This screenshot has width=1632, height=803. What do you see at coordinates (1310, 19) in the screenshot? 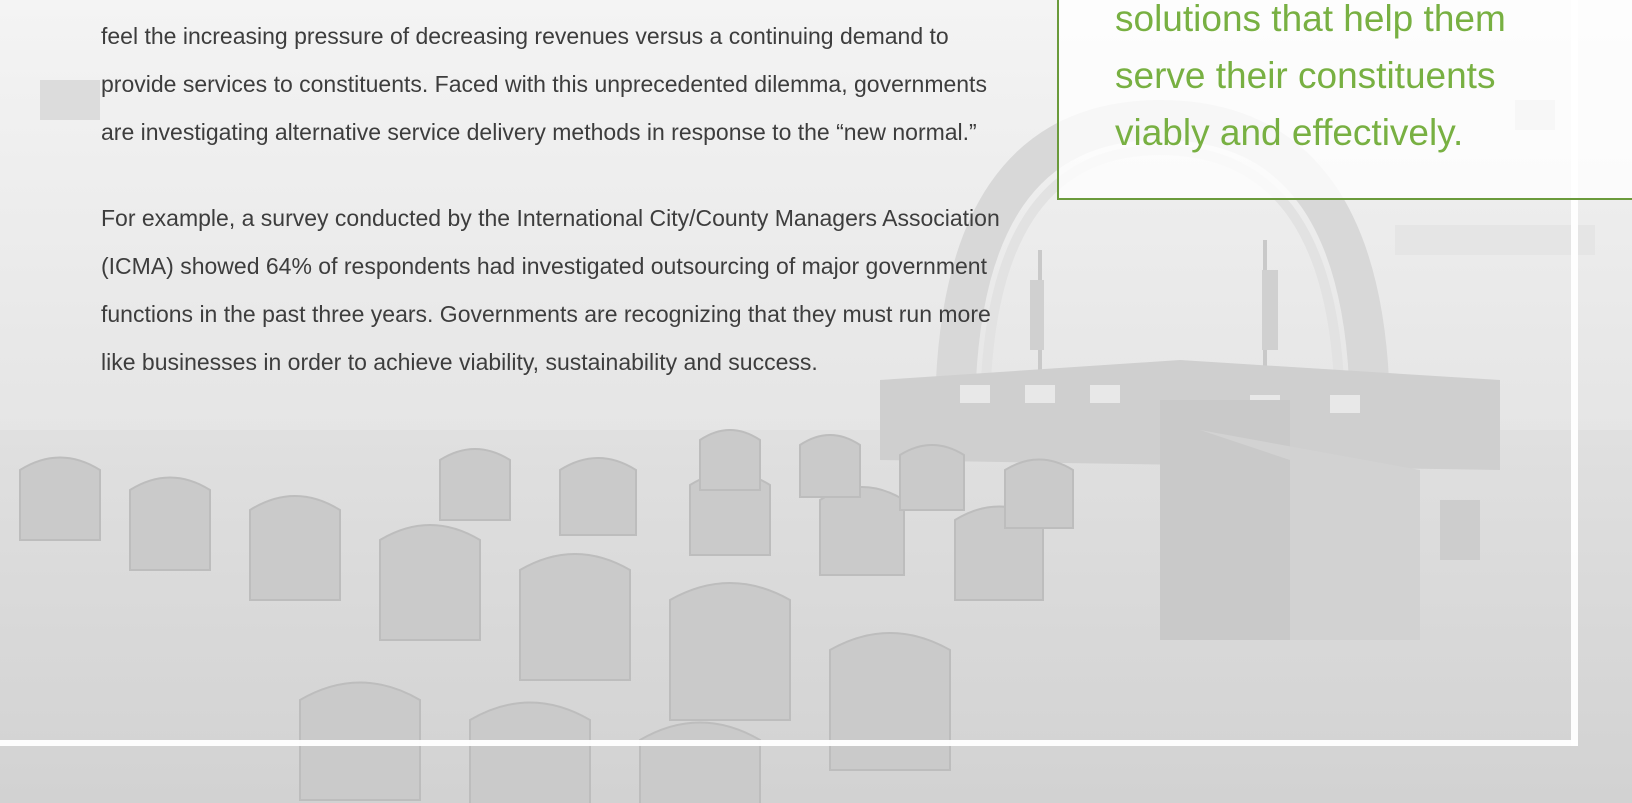
I see `pull-quote-line-1: solutions that help them` at bounding box center [1310, 19].